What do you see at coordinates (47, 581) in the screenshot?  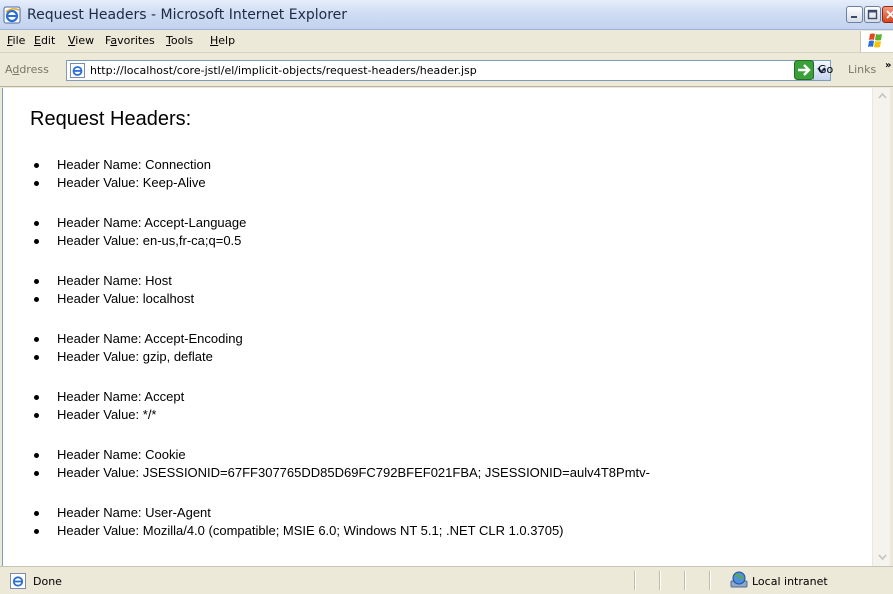 I see `status-text: Done` at bounding box center [47, 581].